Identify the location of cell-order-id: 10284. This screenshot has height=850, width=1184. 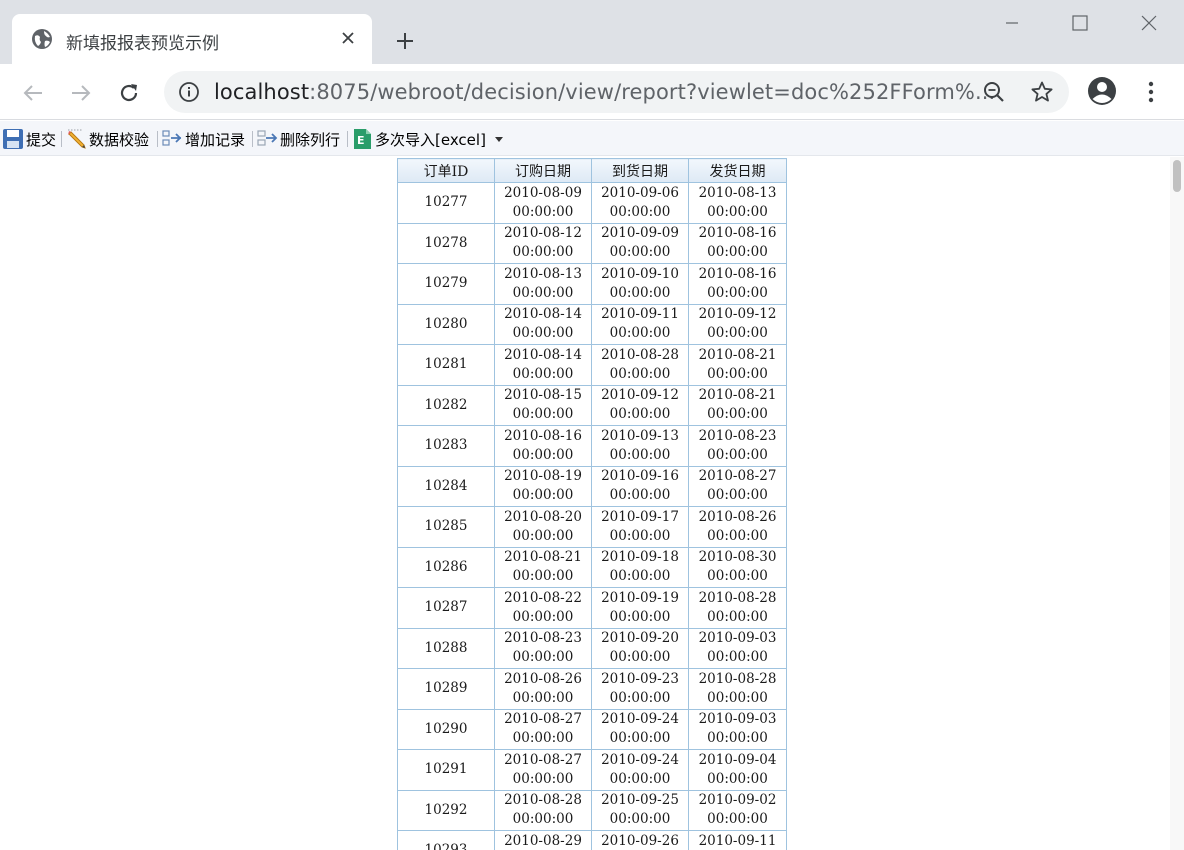
(446, 486).